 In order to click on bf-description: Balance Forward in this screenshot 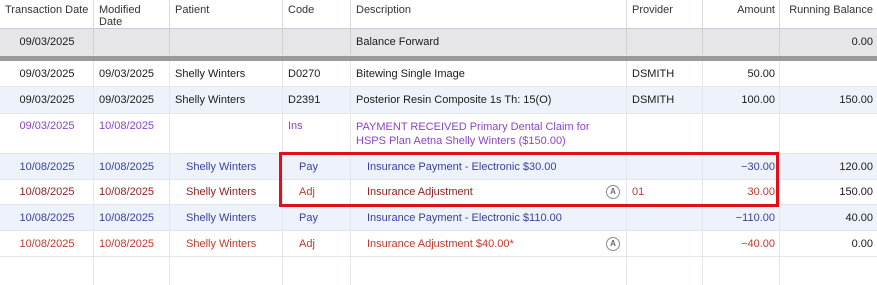, I will do `click(489, 42)`.